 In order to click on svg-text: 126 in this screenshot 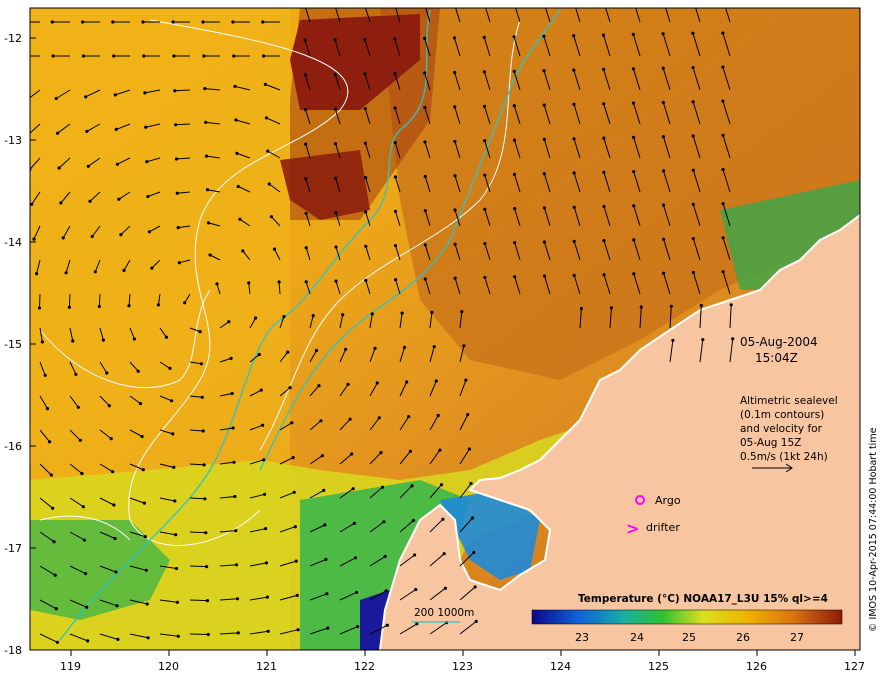, I will do `click(756, 666)`.